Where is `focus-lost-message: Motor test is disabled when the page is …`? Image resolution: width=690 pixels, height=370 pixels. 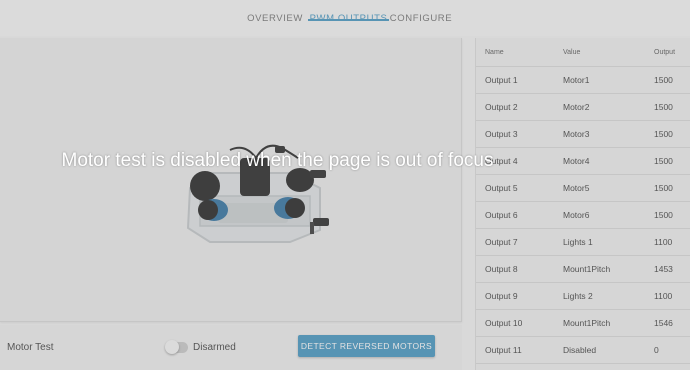
focus-lost-message: Motor test is disabled when the page is … is located at coordinates (277, 160).